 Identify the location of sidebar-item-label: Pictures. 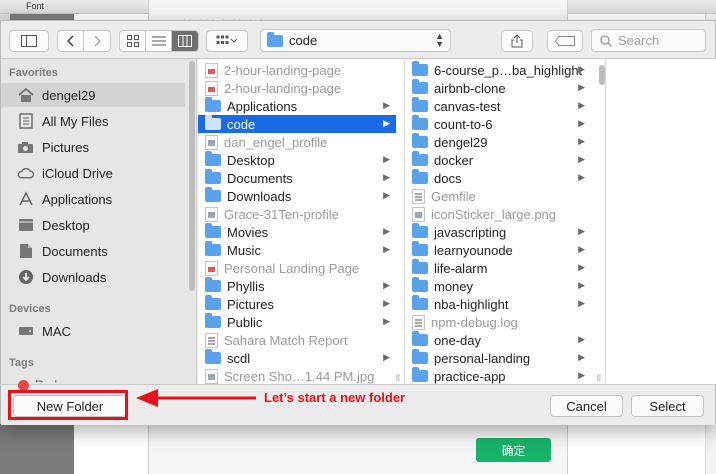
(65, 147).